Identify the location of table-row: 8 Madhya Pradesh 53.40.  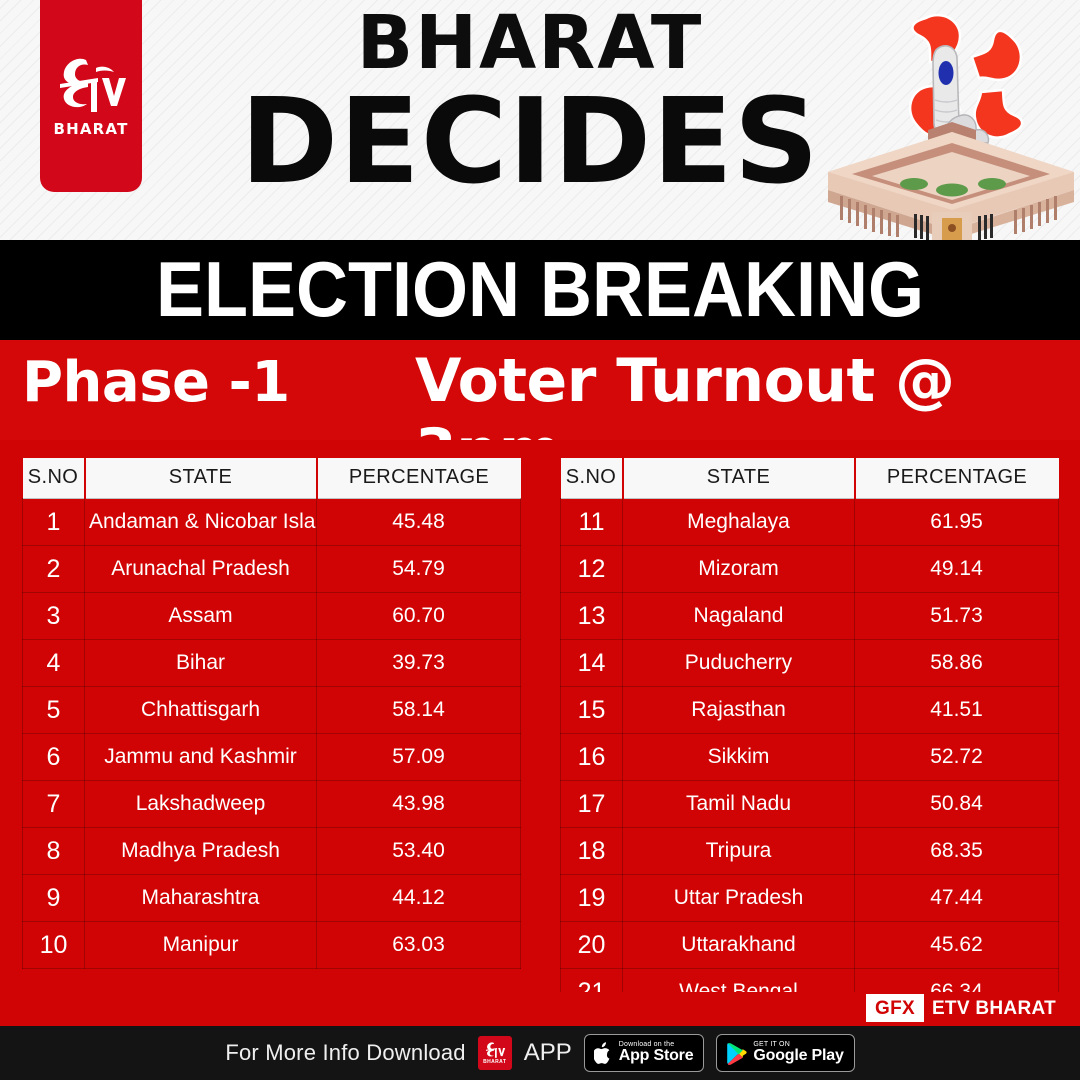
(271, 851).